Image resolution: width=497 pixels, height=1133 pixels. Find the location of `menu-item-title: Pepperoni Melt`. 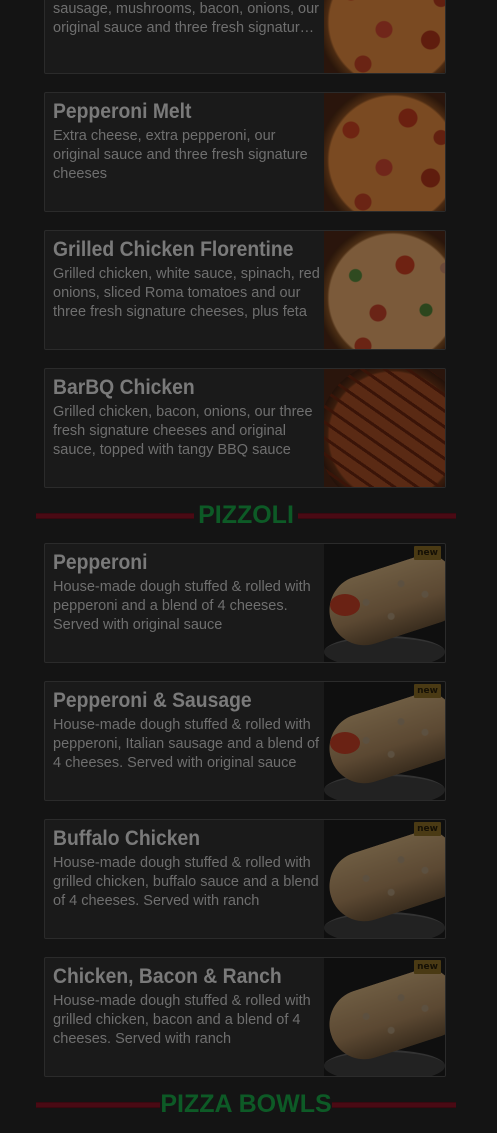

menu-item-title: Pepperoni Melt is located at coordinates (122, 111).